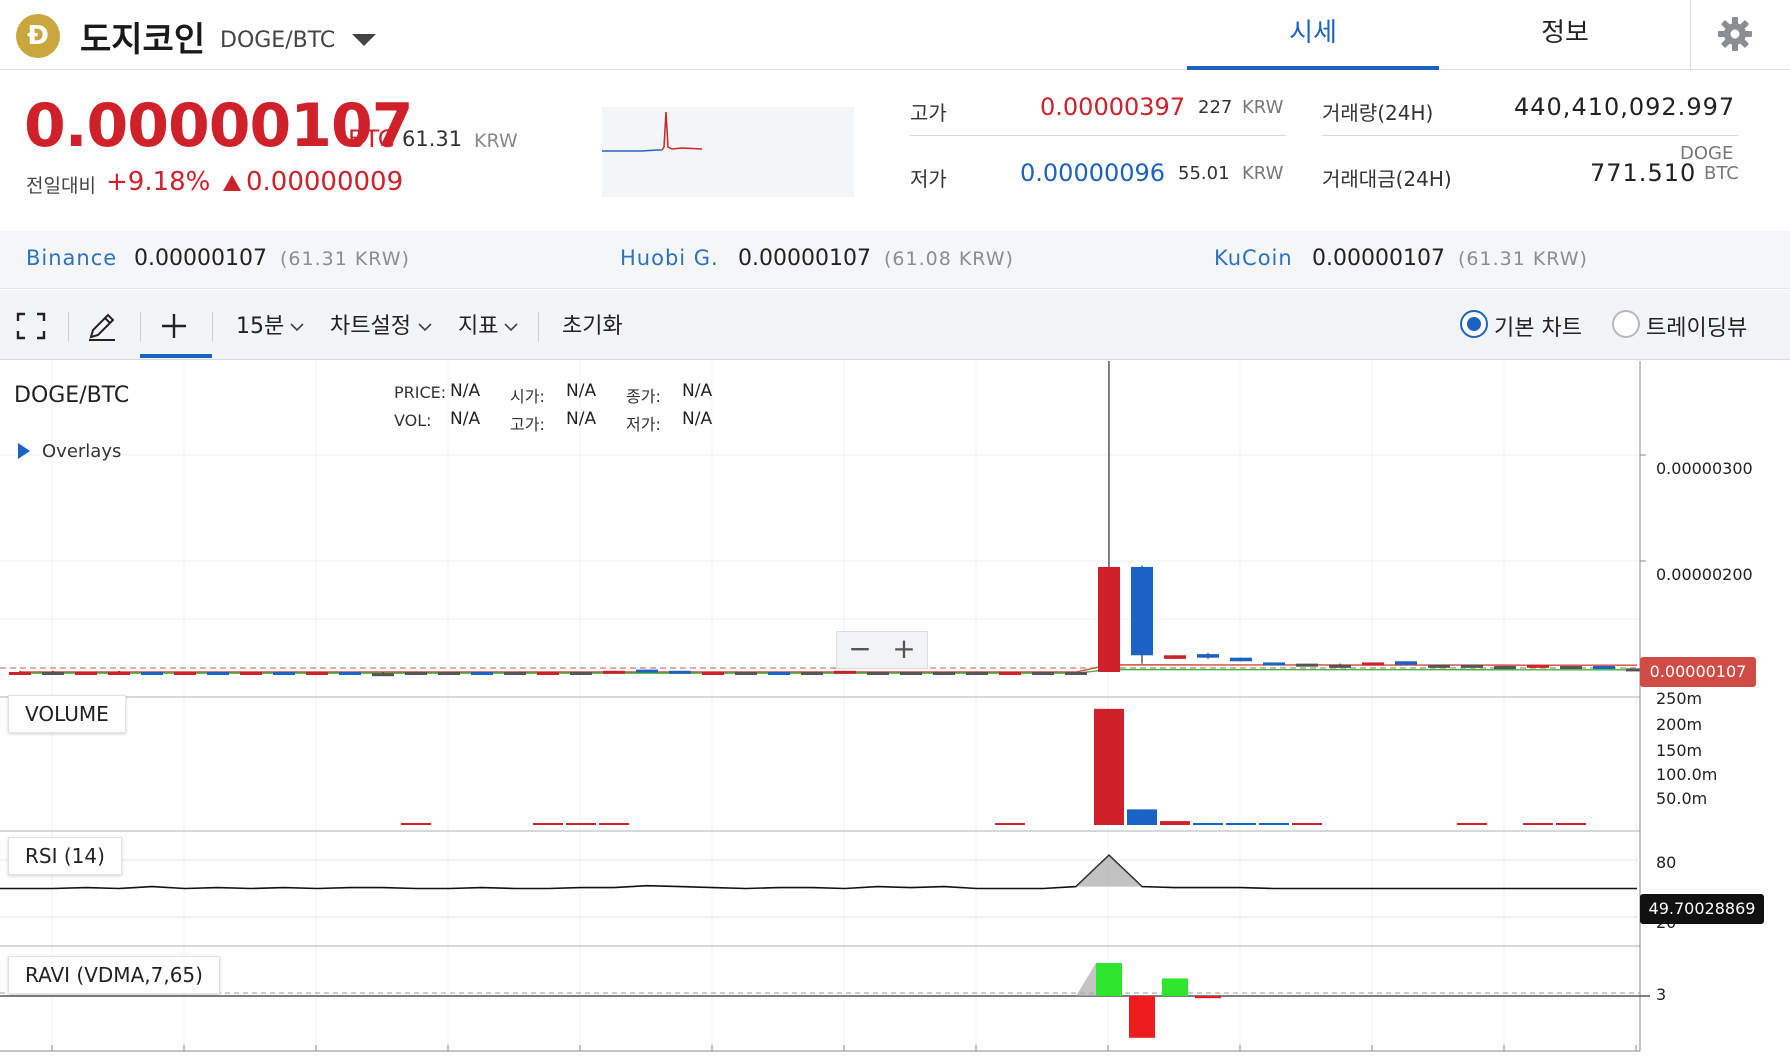  I want to click on overlays-toggle: Overlays, so click(69, 451).